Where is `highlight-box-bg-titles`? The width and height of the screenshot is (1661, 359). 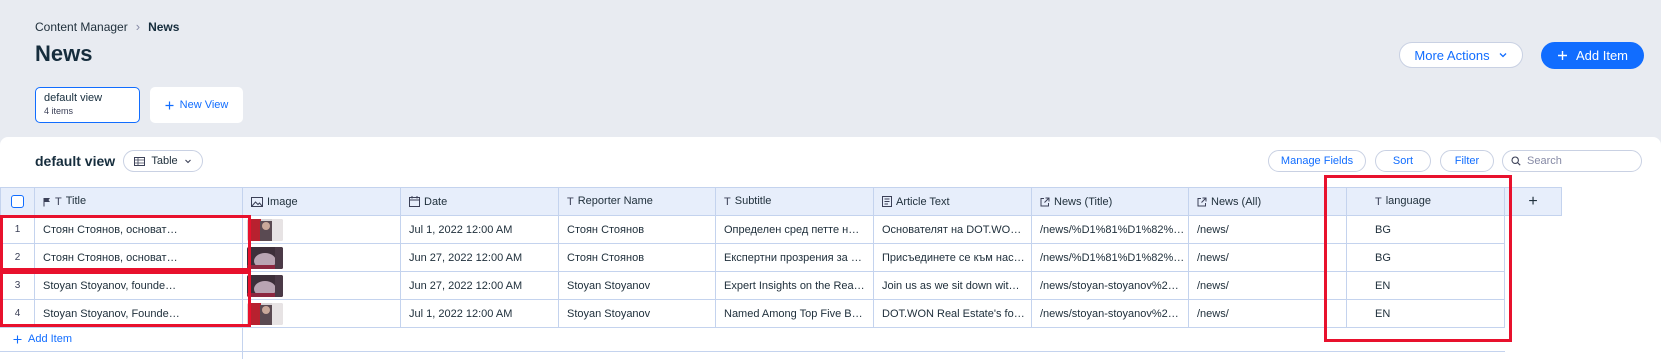
highlight-box-bg-titles is located at coordinates (125, 243).